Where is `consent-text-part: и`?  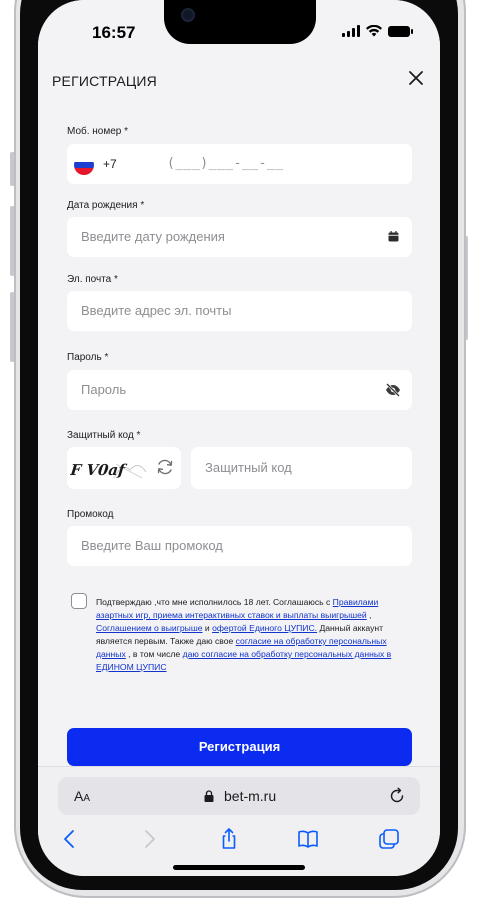 consent-text-part: и is located at coordinates (207, 628).